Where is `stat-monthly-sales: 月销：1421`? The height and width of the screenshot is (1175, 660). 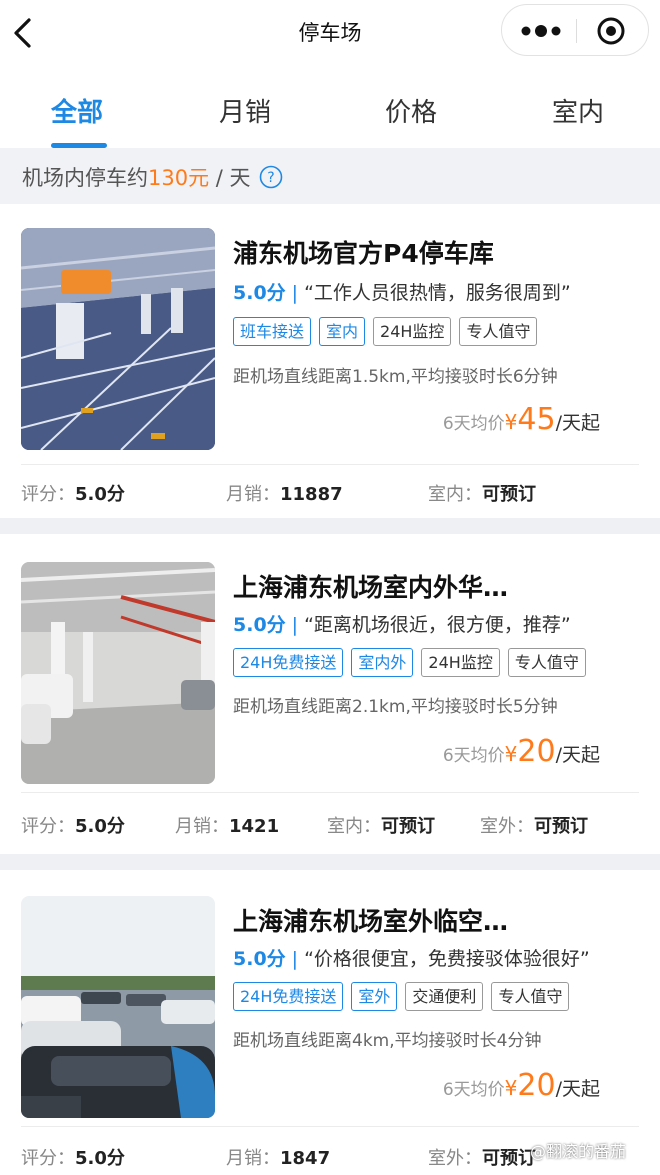
stat-monthly-sales: 月销：1421 is located at coordinates (227, 826).